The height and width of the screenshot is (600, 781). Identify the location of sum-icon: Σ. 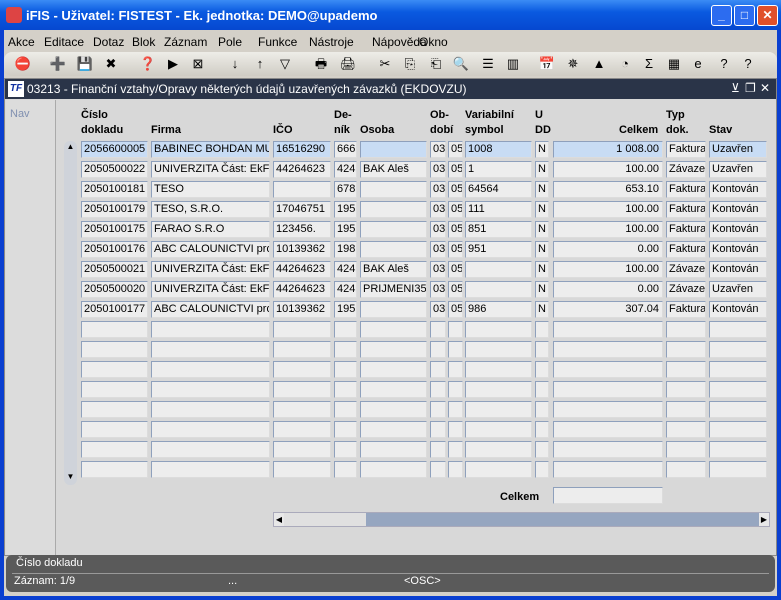
(649, 64).